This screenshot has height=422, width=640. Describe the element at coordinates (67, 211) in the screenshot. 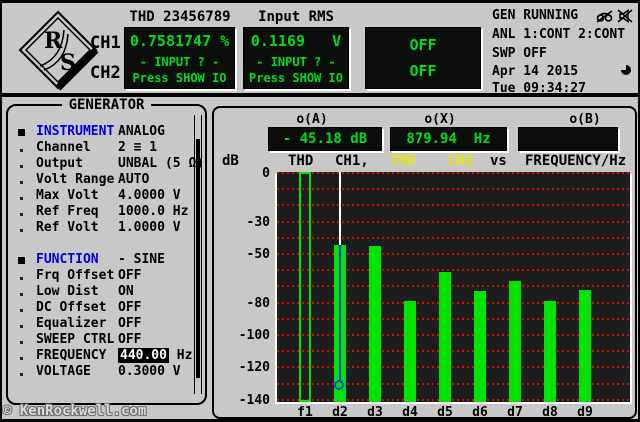

I see `gen-item-label: Ref Freq` at that location.